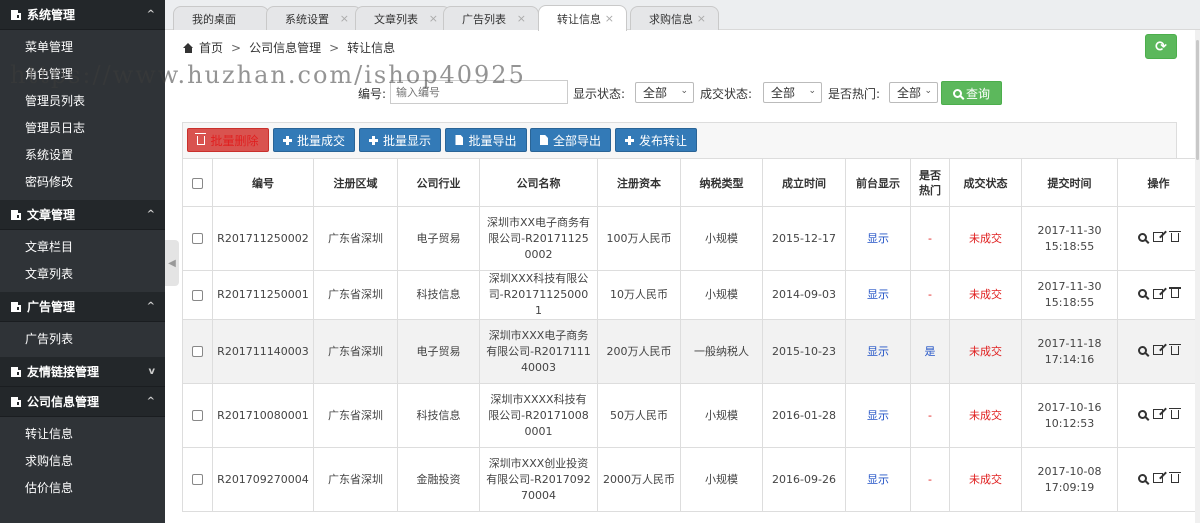 The width and height of the screenshot is (1200, 523). I want to click on tab: 文章列表 ×, so click(403, 18).